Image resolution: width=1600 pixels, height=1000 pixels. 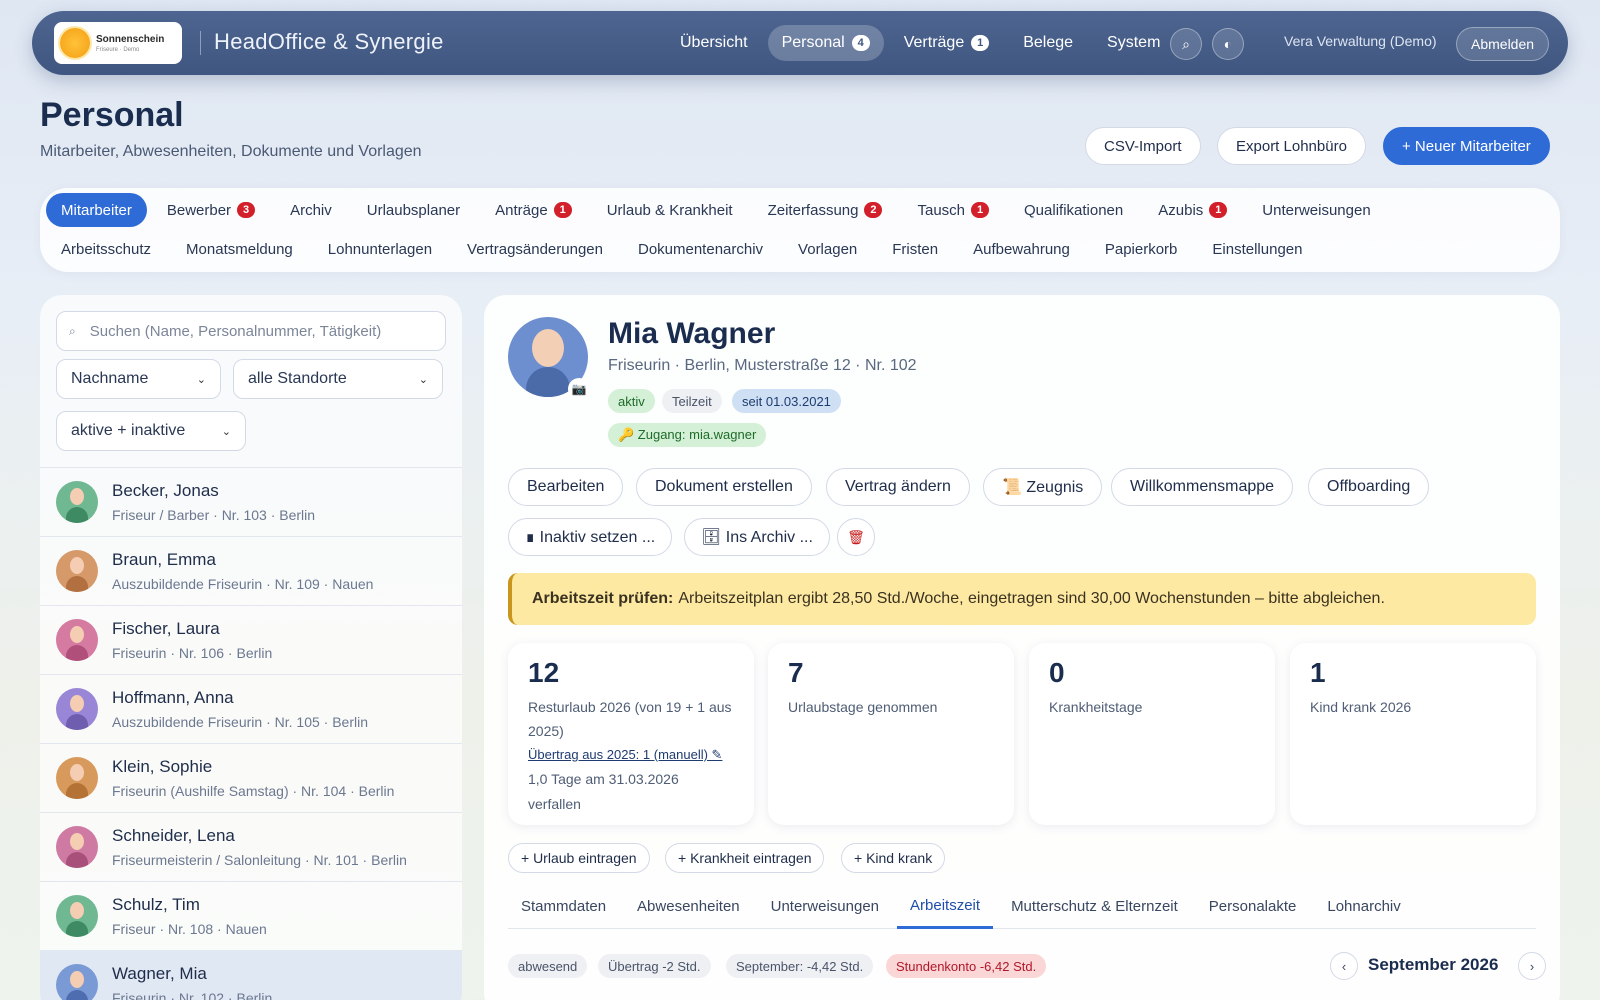 What do you see at coordinates (563, 907) in the screenshot?
I see `subtab-master-data: Stammdaten` at bounding box center [563, 907].